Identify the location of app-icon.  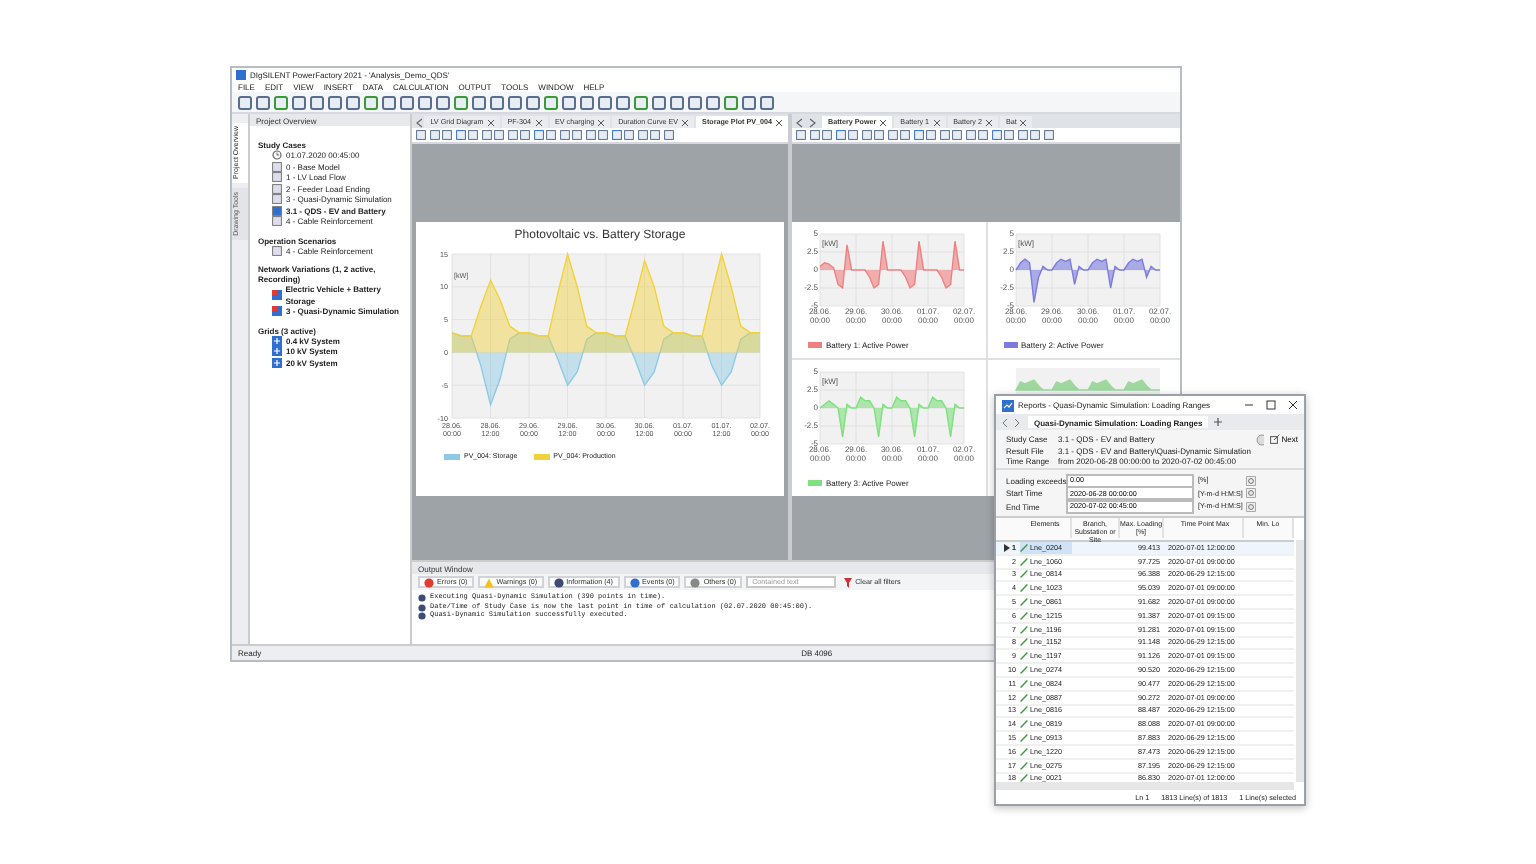
(241, 74).